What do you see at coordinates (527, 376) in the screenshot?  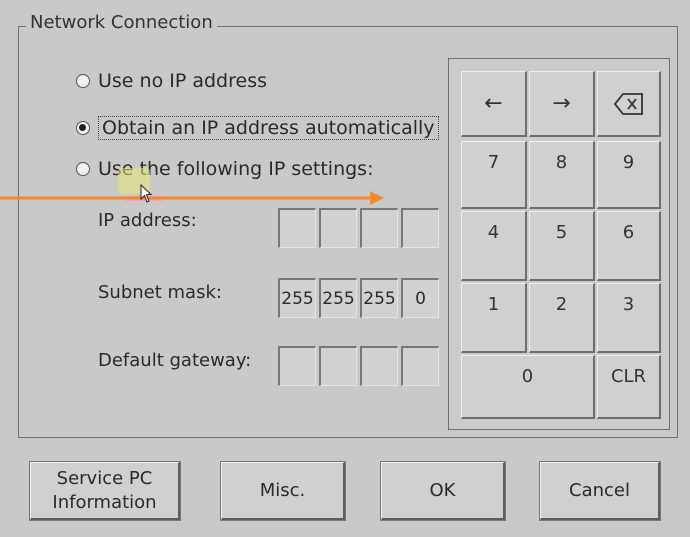 I see `key-label: 0` at bounding box center [527, 376].